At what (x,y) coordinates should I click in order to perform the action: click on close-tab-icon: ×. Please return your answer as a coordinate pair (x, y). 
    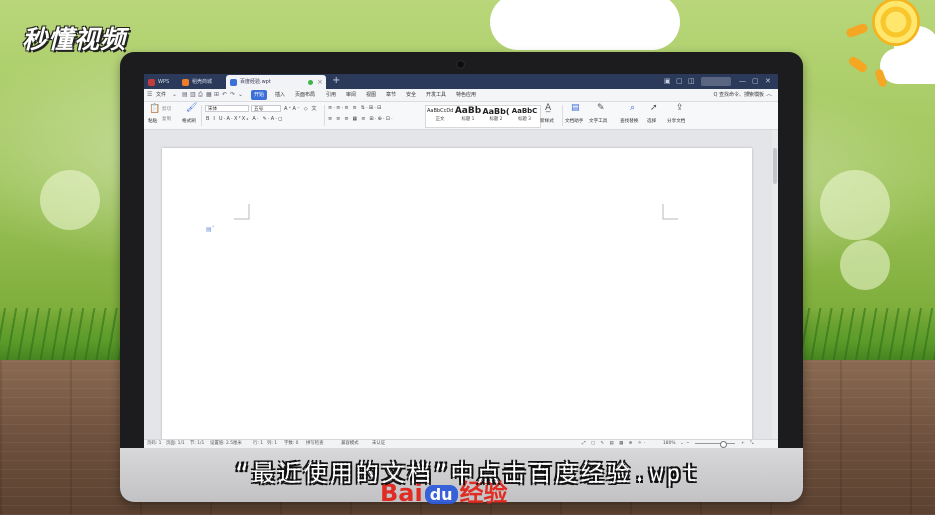
    Looking at the image, I should click on (320, 82).